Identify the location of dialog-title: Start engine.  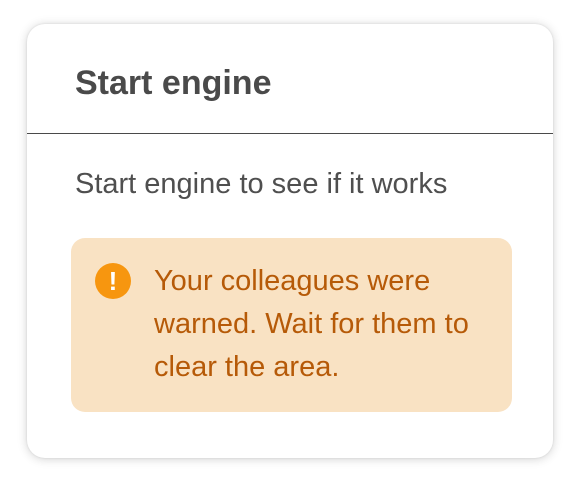
(173, 83).